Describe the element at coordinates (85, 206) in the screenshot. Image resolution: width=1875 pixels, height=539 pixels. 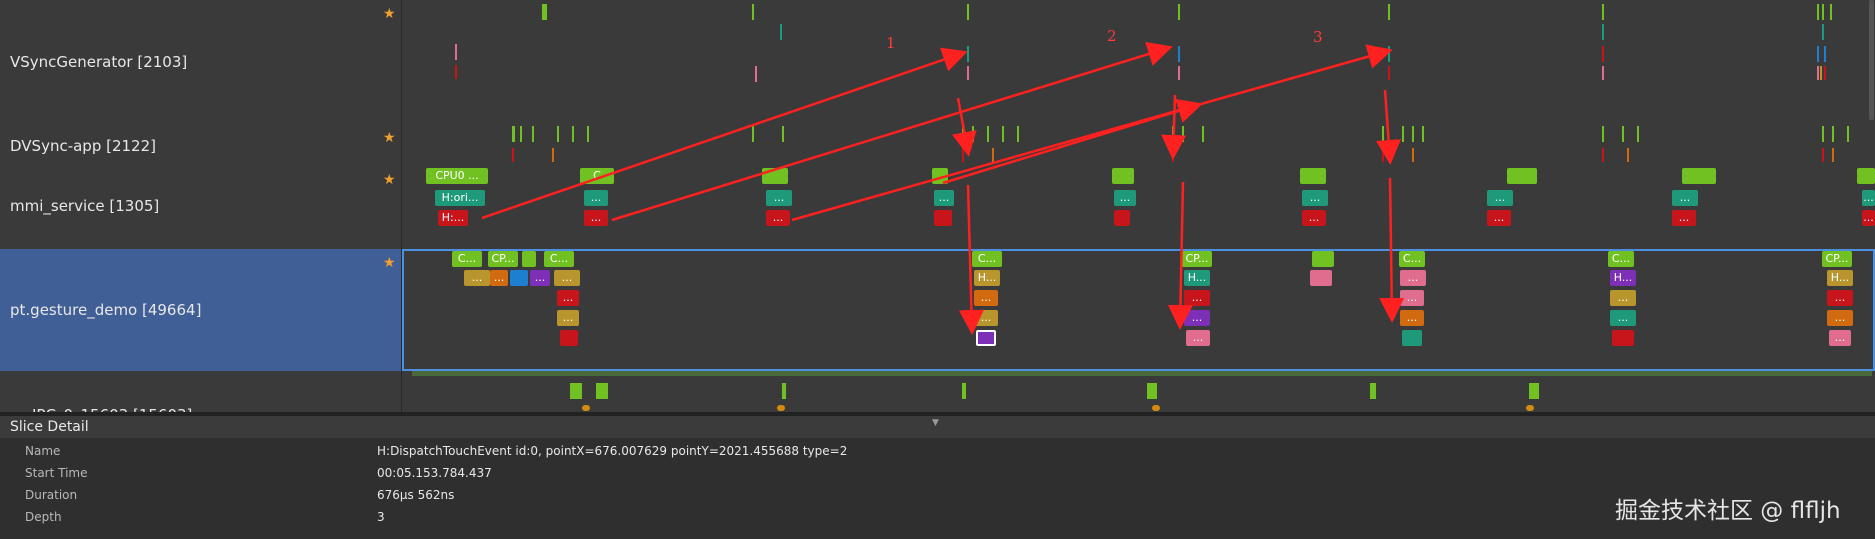
I see `track-name: mmi_service [1305]` at that location.